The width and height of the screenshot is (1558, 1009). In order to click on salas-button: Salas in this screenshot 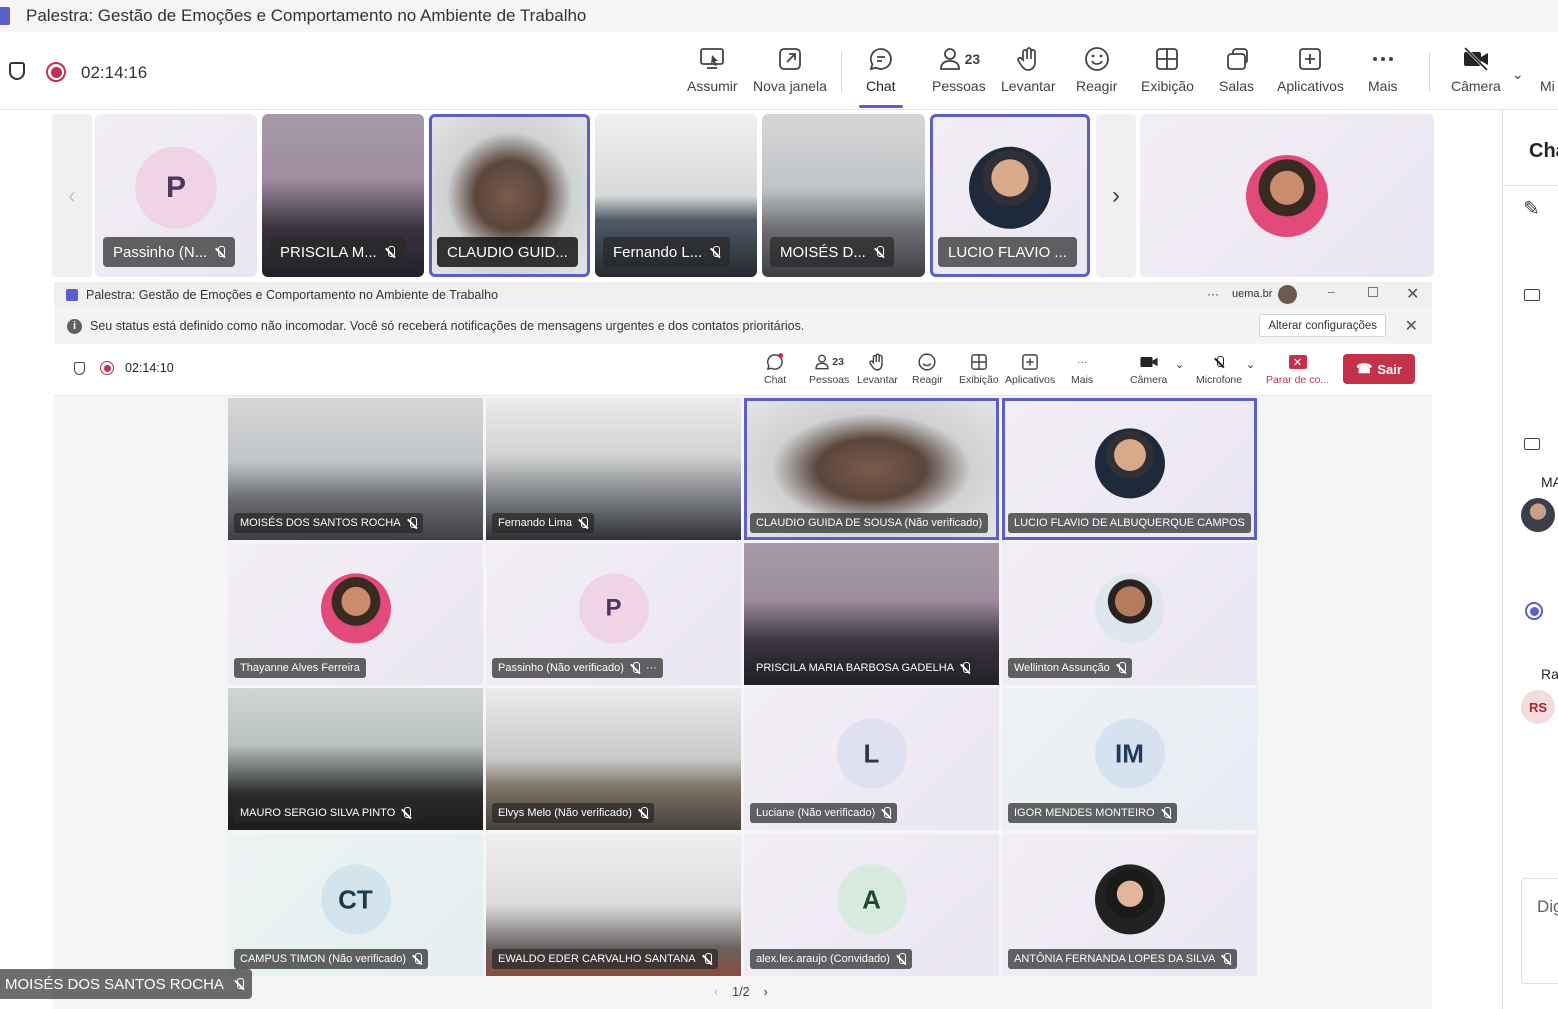, I will do `click(1236, 71)`.